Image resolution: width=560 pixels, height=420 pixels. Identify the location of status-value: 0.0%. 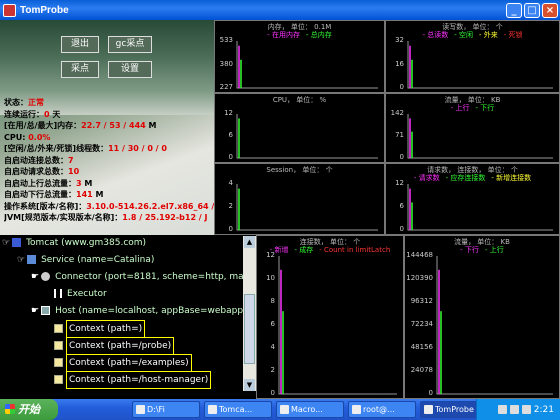
(39, 137).